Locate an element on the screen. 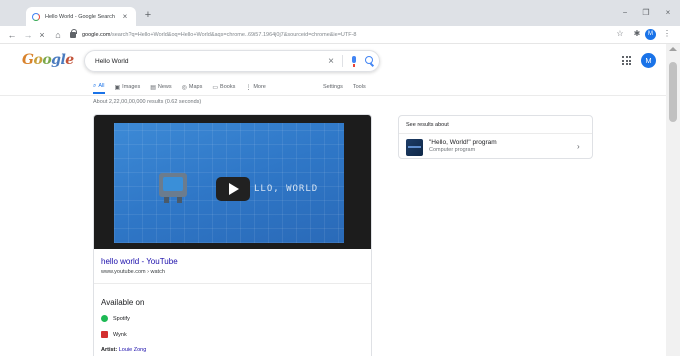 The width and height of the screenshot is (680, 356). entity-type: Computer program is located at coordinates (452, 150).